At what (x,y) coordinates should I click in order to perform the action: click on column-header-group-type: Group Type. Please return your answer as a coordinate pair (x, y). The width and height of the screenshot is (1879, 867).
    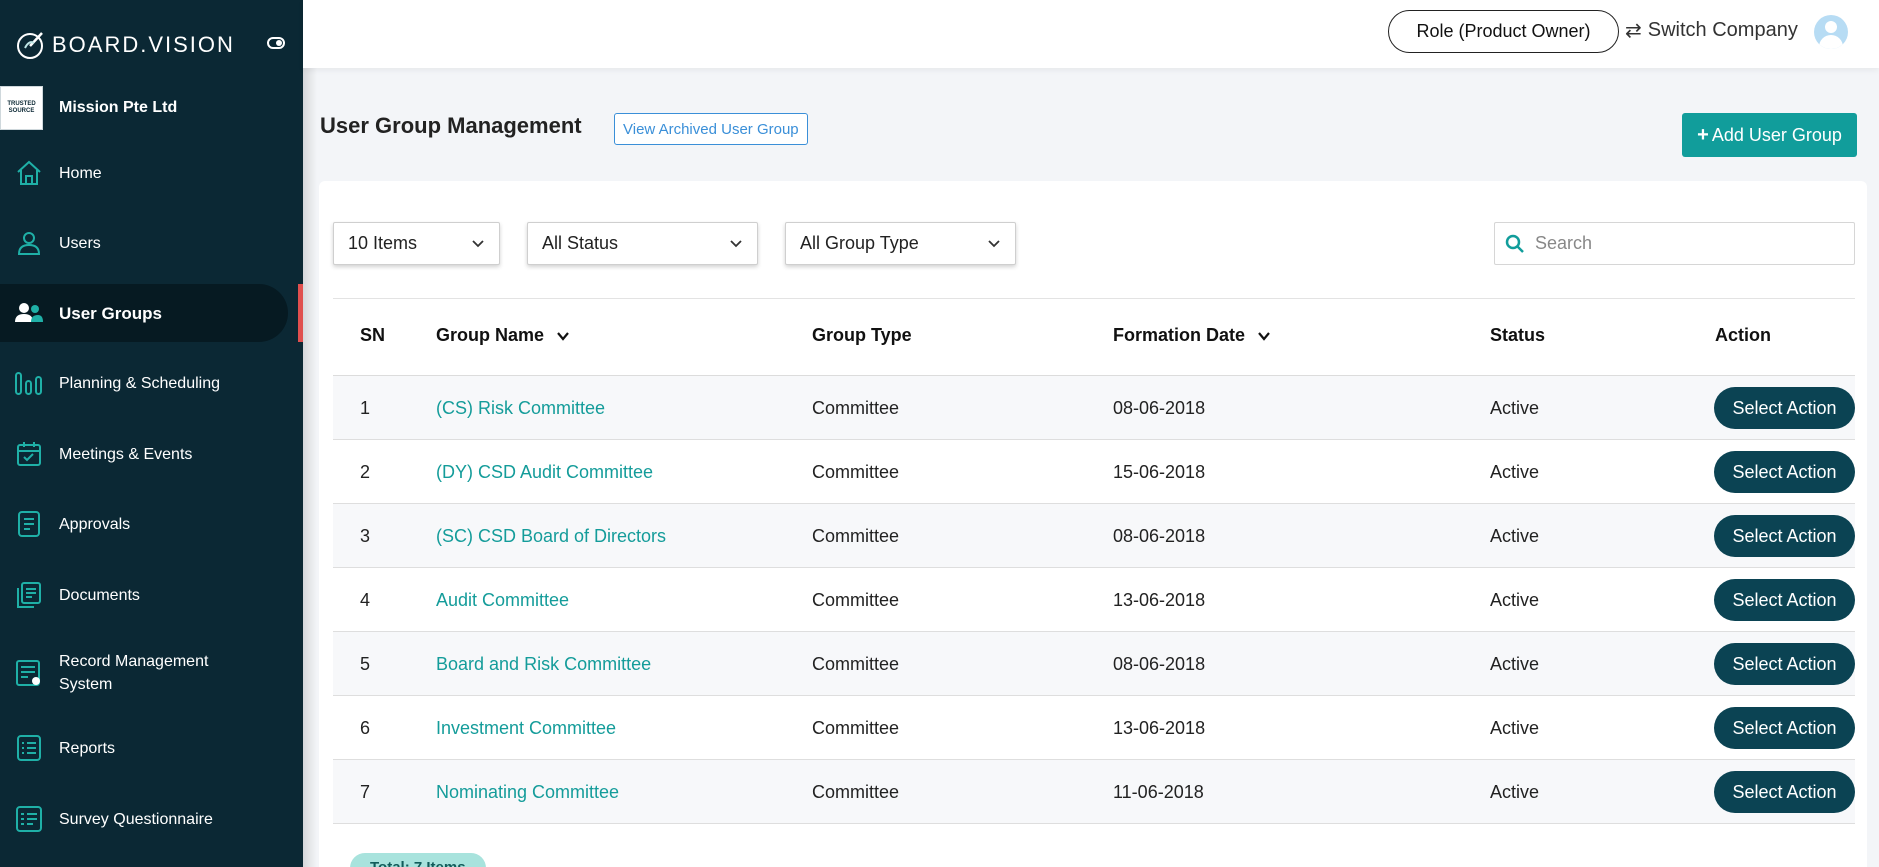
    Looking at the image, I should click on (862, 335).